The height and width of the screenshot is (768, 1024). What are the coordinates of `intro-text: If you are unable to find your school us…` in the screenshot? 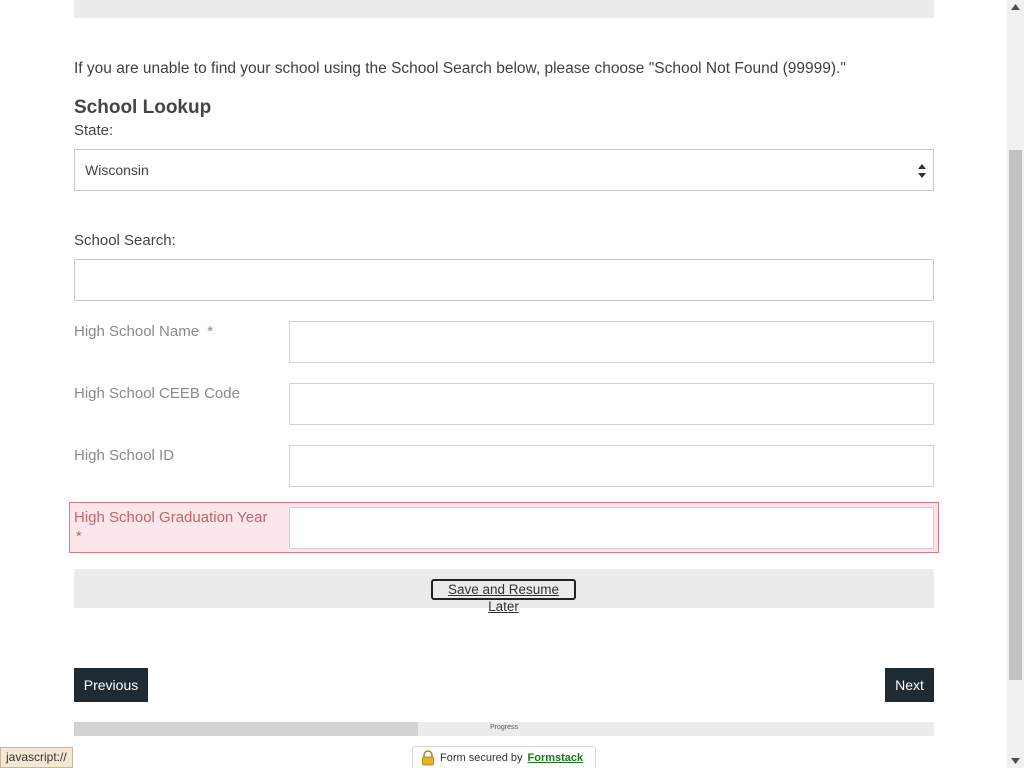 It's located at (460, 68).